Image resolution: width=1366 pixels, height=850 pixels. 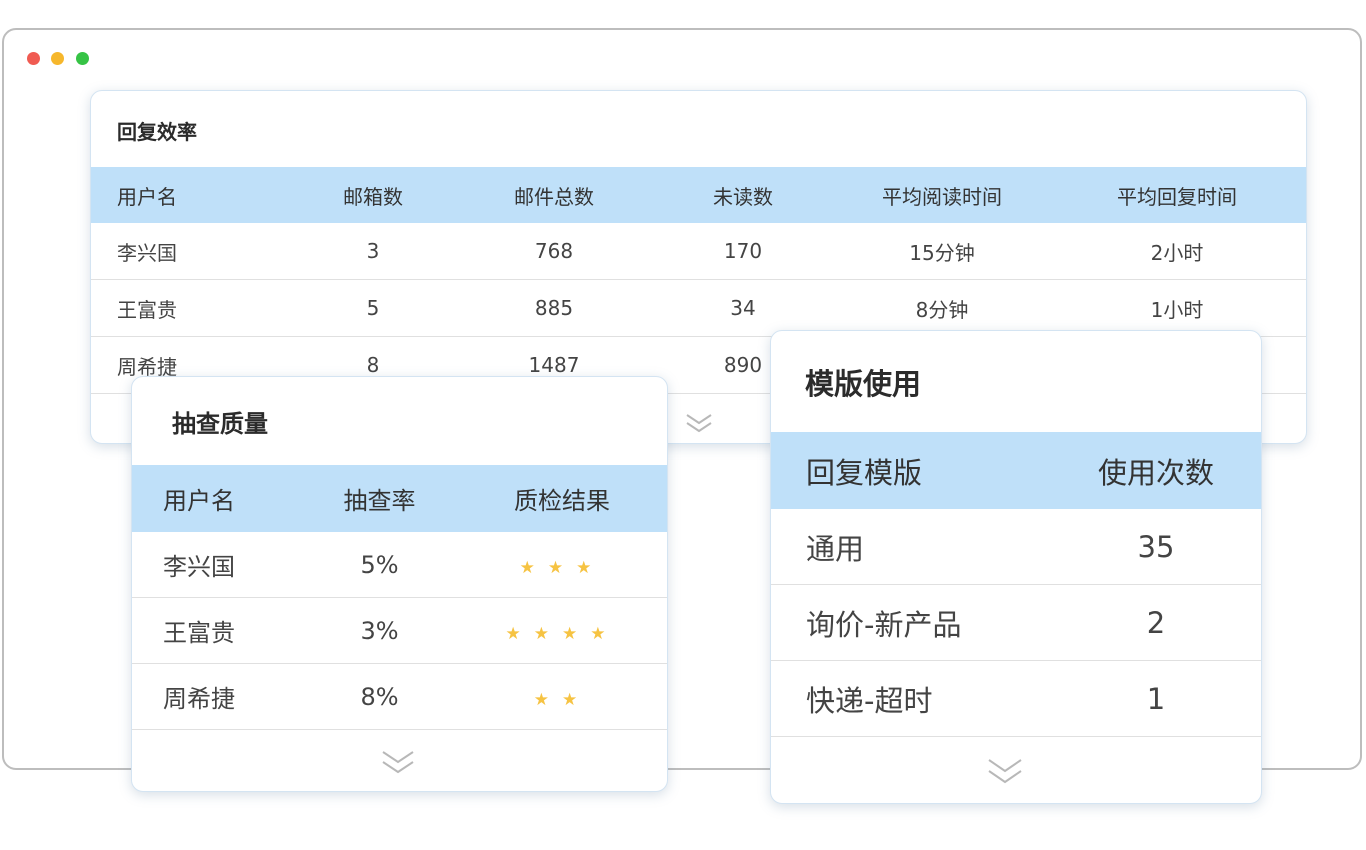 What do you see at coordinates (373, 251) in the screenshot?
I see `table-cell: 3` at bounding box center [373, 251].